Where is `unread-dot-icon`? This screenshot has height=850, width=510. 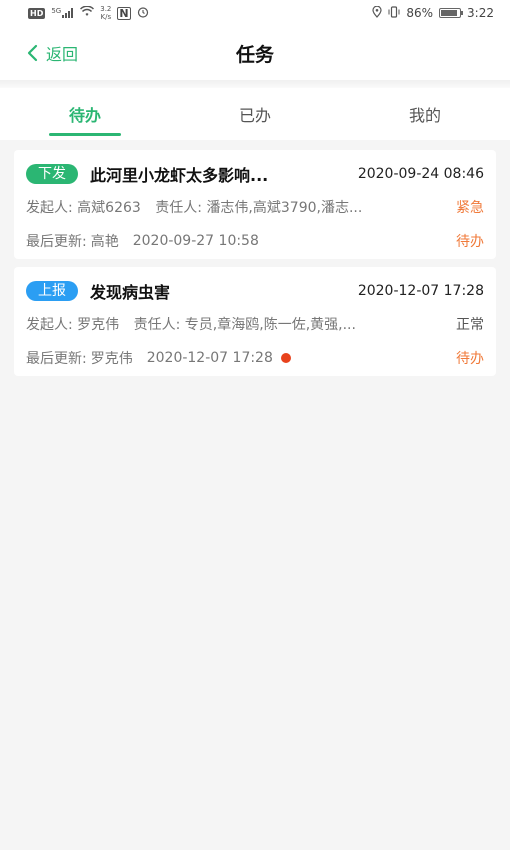 unread-dot-icon is located at coordinates (285, 358).